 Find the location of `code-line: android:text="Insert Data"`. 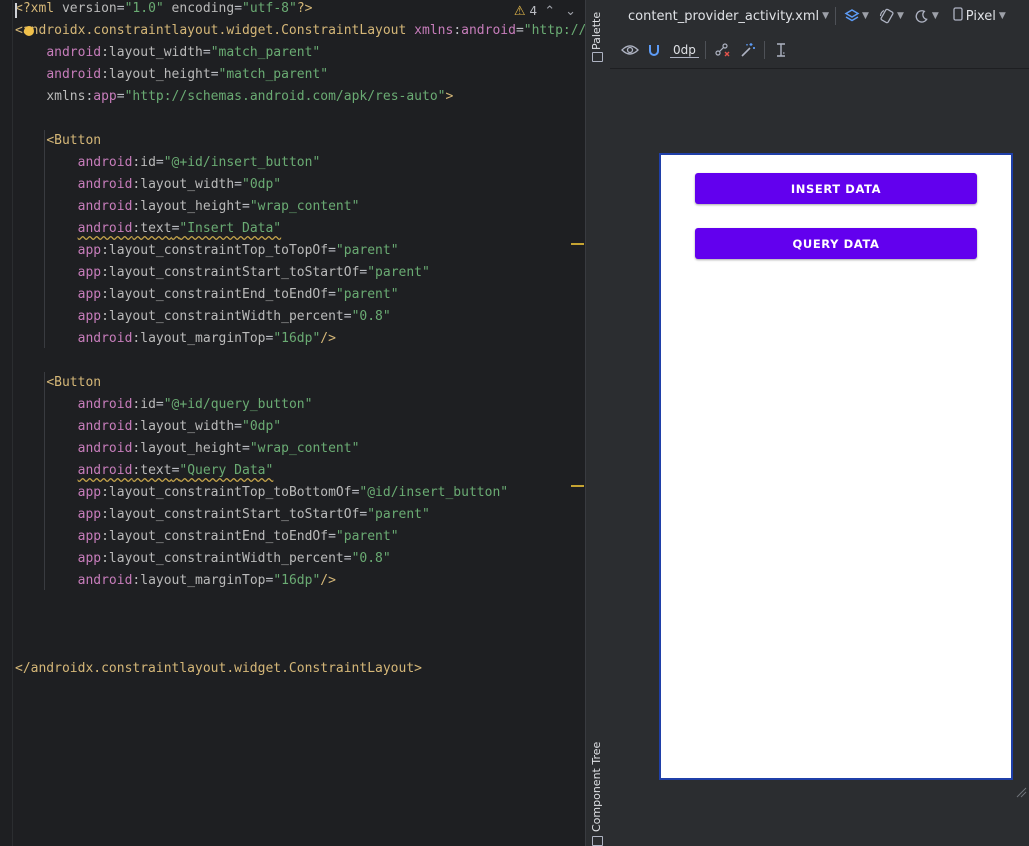

code-line: android:text="Insert Data" is located at coordinates (300, 229).